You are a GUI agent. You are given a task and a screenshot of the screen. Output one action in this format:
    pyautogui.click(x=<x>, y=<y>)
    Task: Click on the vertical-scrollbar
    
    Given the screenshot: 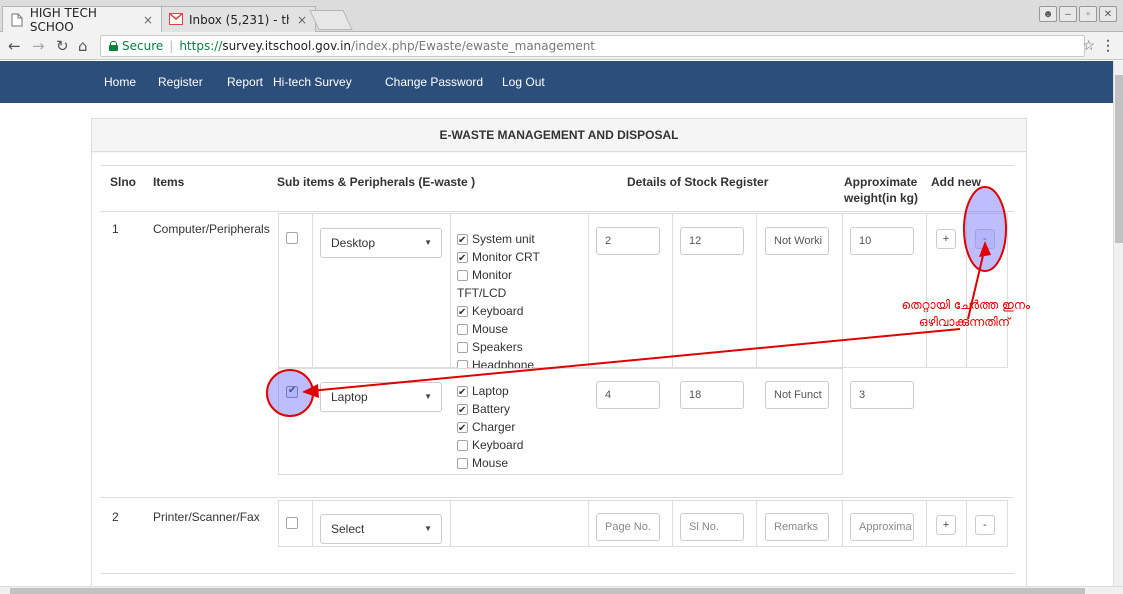 What is the action you would take?
    pyautogui.click(x=1118, y=323)
    